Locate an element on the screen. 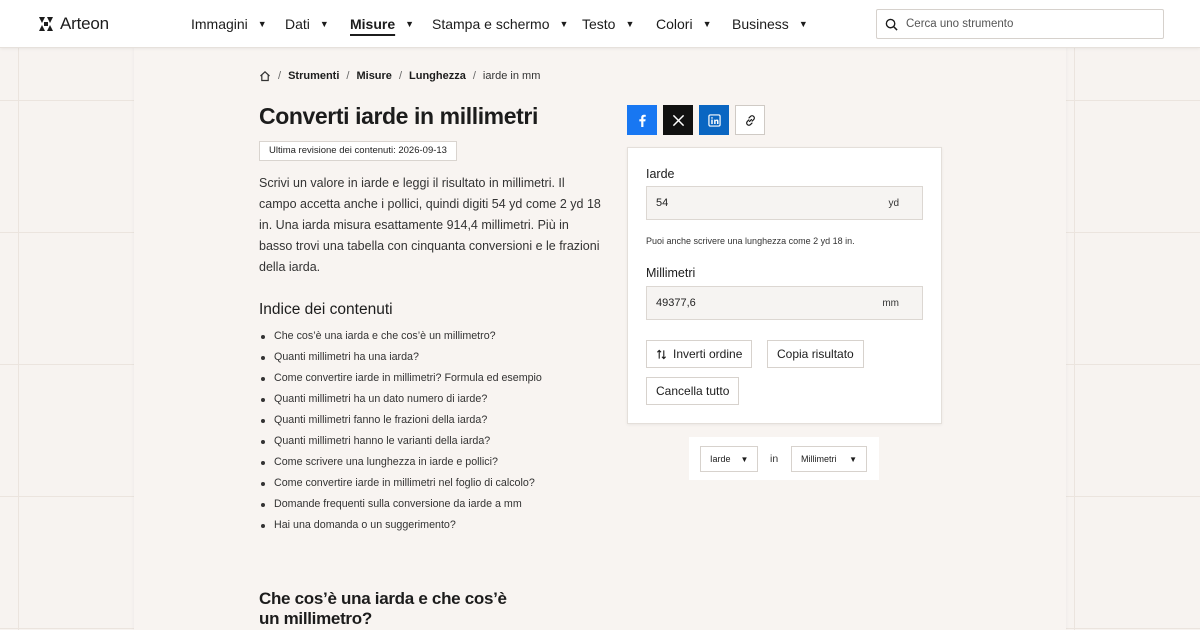 This screenshot has width=1200, height=630. nav-label: Misure is located at coordinates (373, 24).